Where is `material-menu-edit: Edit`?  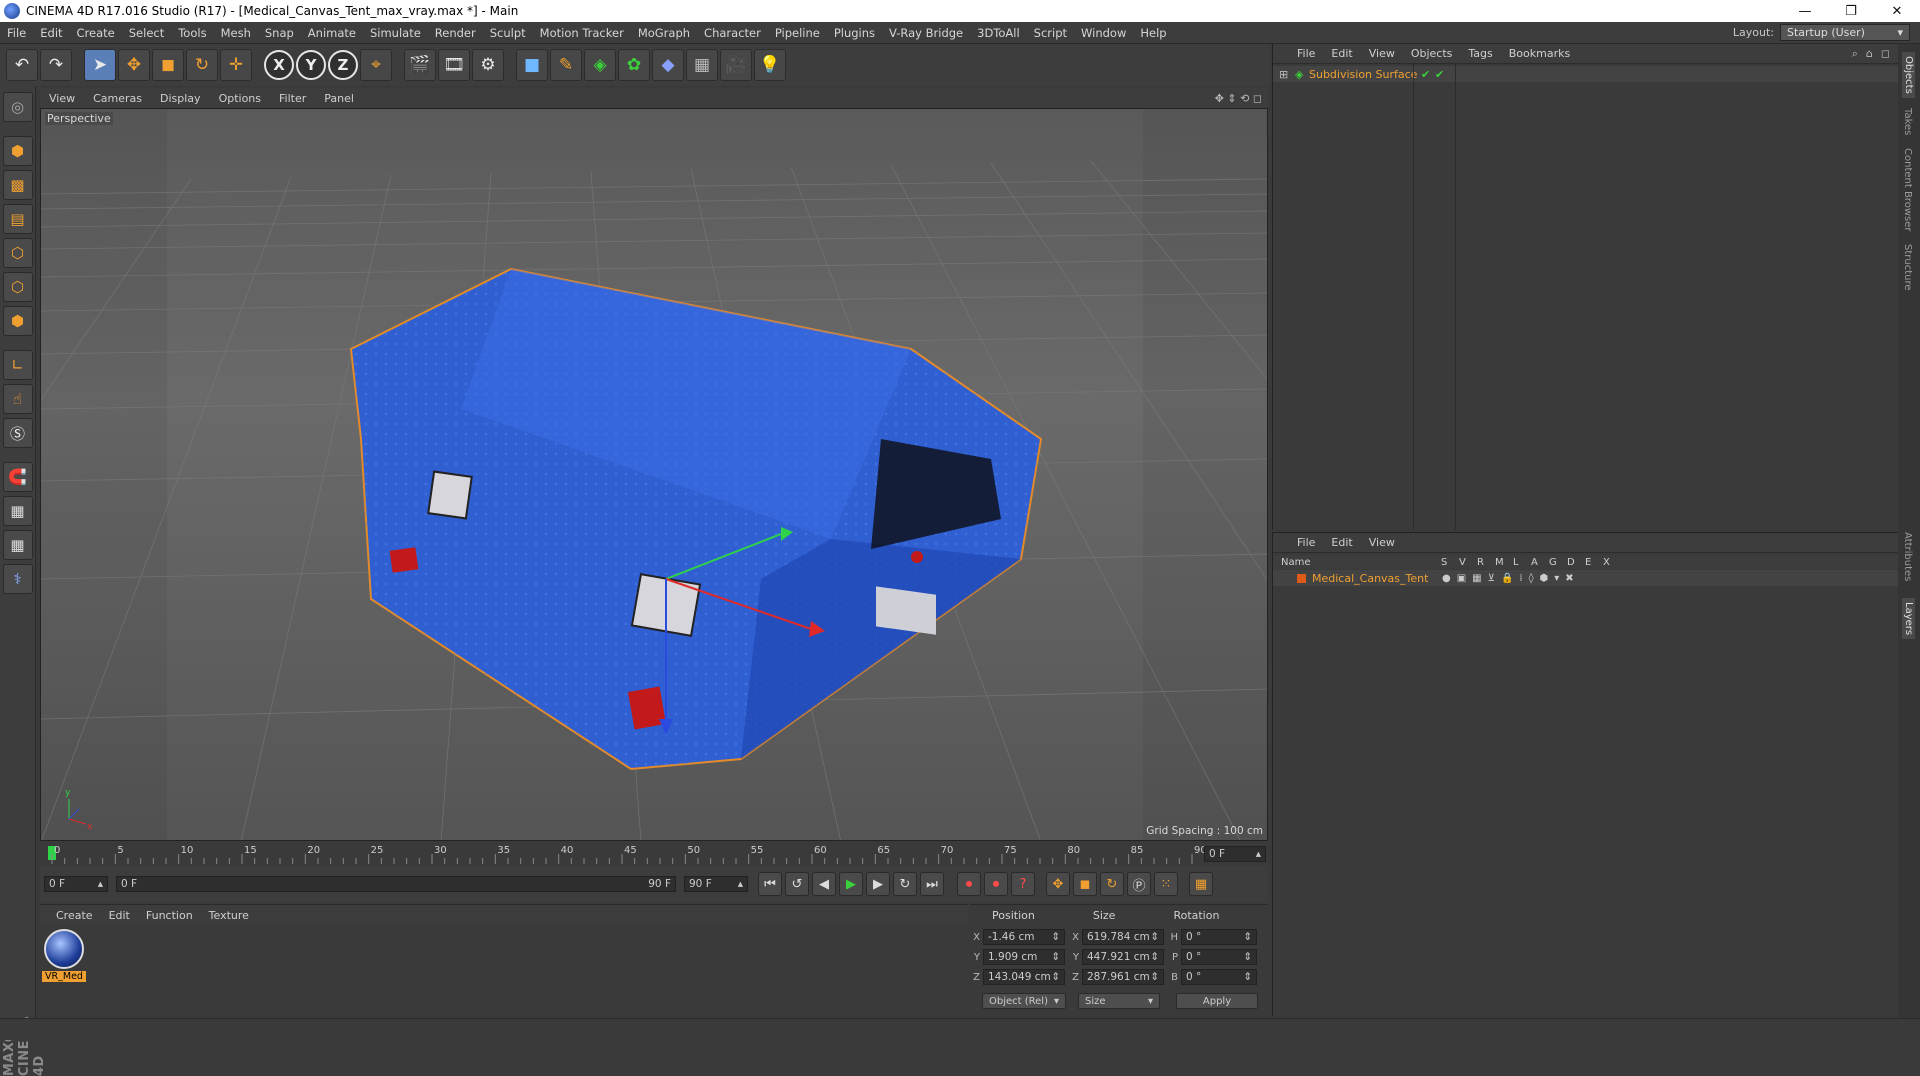
material-menu-edit: Edit is located at coordinates (119, 915).